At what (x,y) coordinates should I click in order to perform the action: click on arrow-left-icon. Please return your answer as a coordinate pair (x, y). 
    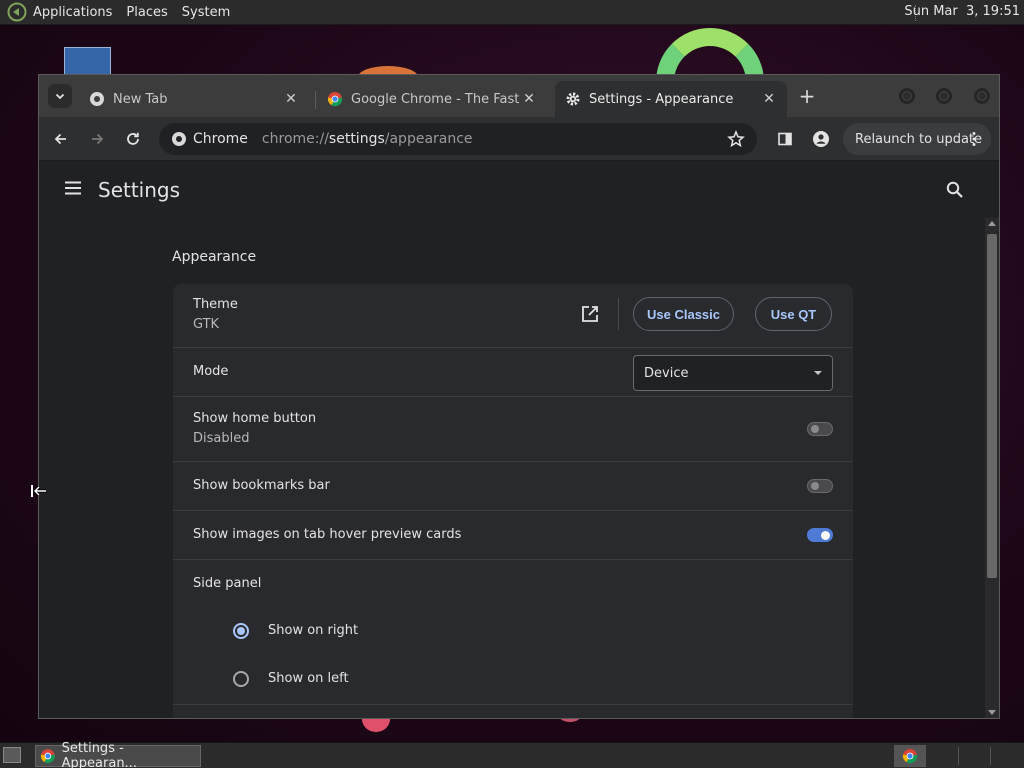
    Looking at the image, I should click on (60, 139).